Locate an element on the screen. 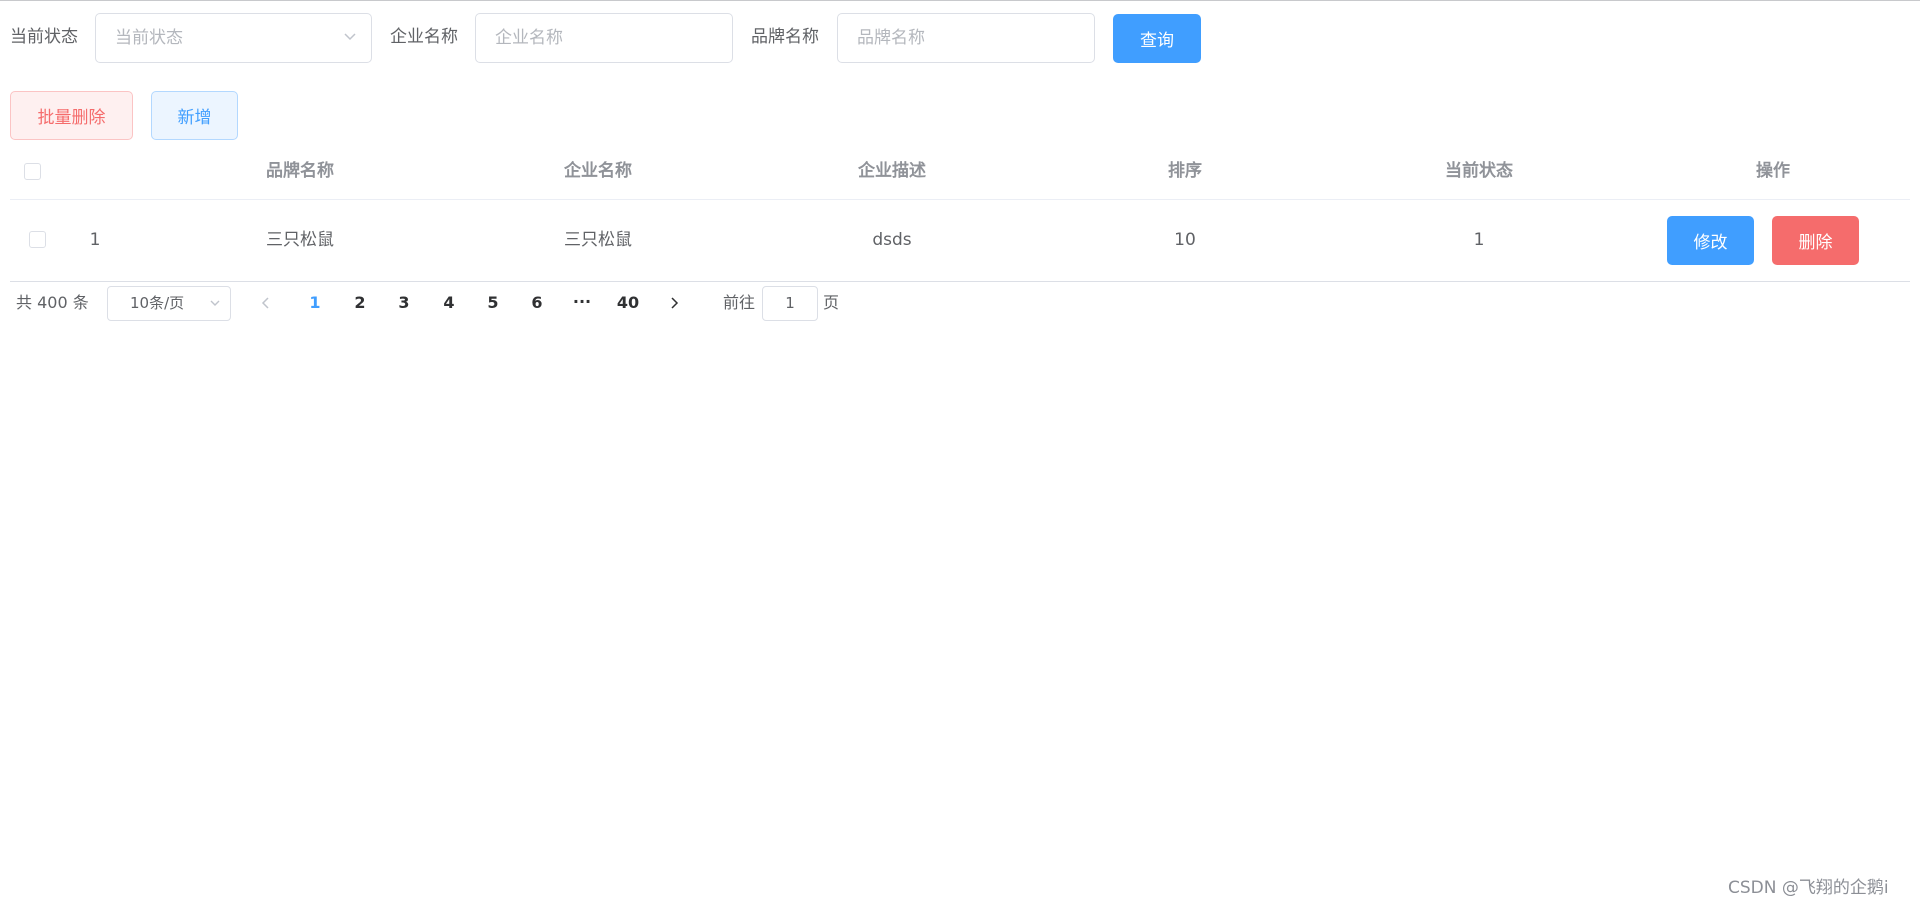 The height and width of the screenshot is (902, 1920). add-button: 新增 is located at coordinates (194, 115).